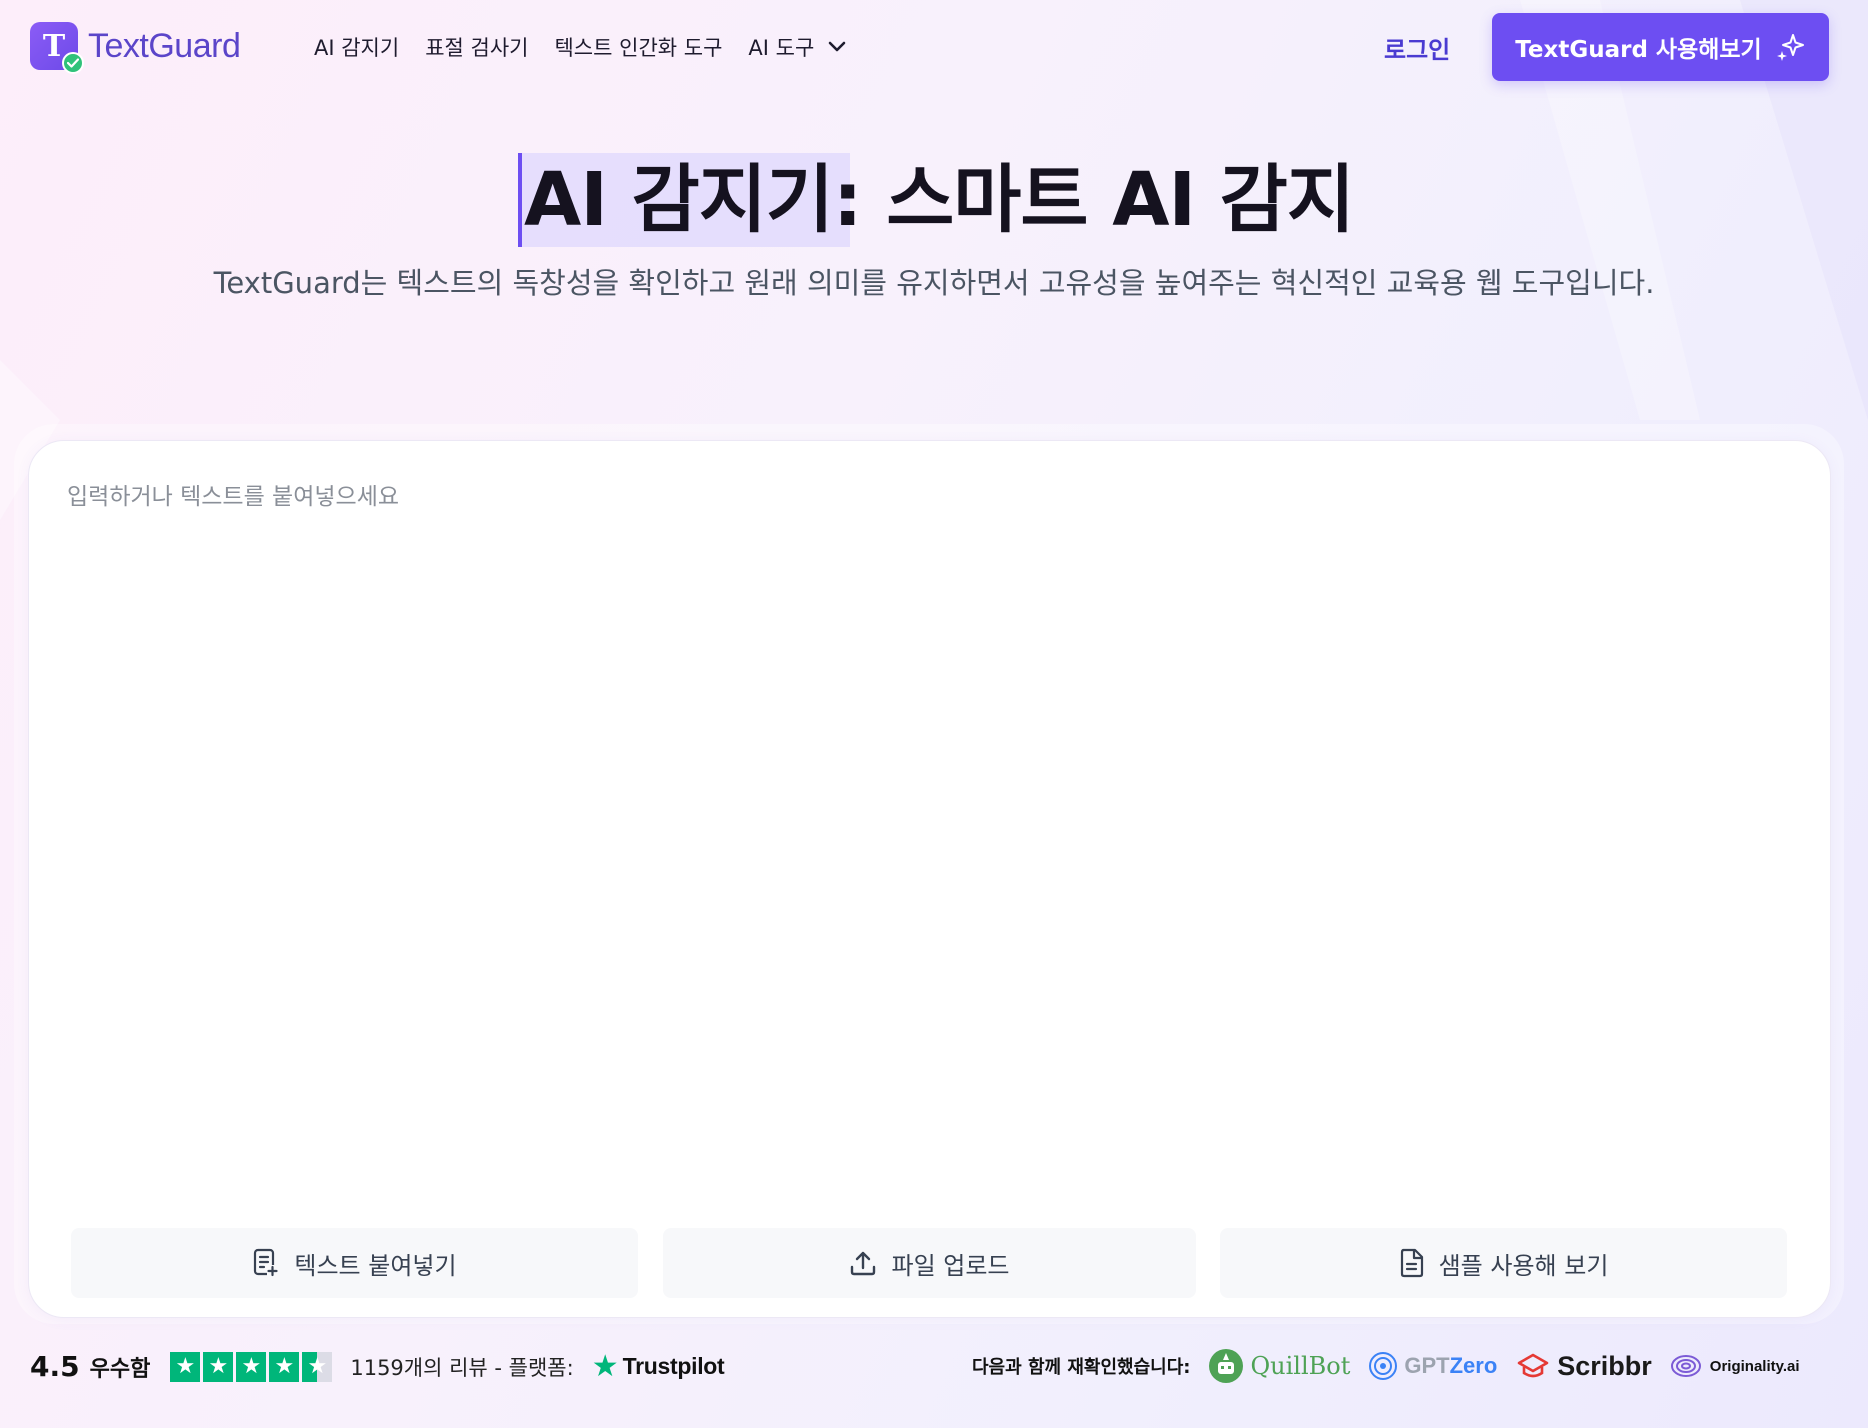 The height and width of the screenshot is (1428, 1868). I want to click on upload-file-button: 파일 업로드, so click(929, 1263).